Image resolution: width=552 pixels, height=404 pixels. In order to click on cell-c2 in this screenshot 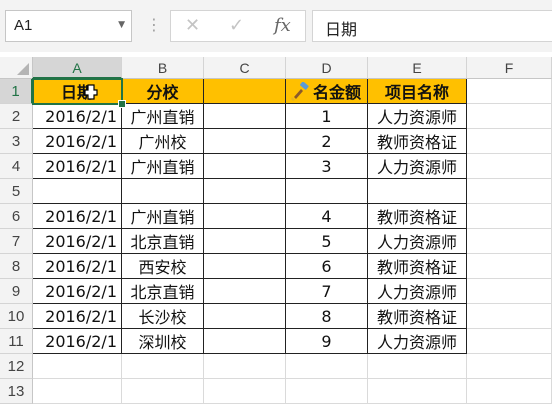, I will do `click(245, 116)`.